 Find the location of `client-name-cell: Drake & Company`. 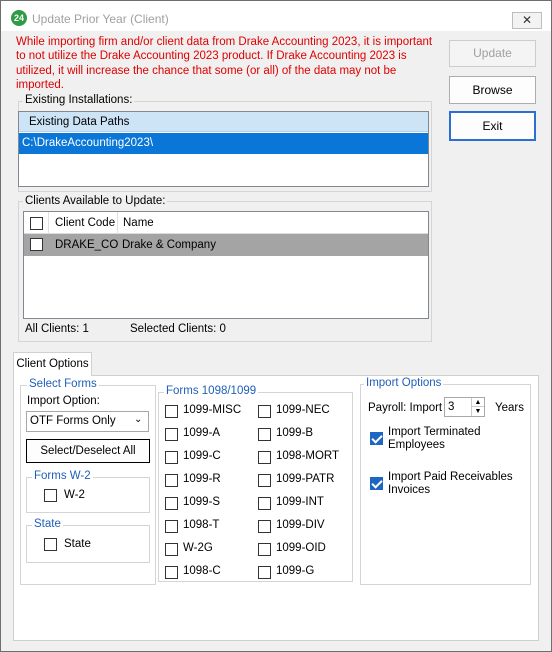

client-name-cell: Drake & Company is located at coordinates (169, 245).